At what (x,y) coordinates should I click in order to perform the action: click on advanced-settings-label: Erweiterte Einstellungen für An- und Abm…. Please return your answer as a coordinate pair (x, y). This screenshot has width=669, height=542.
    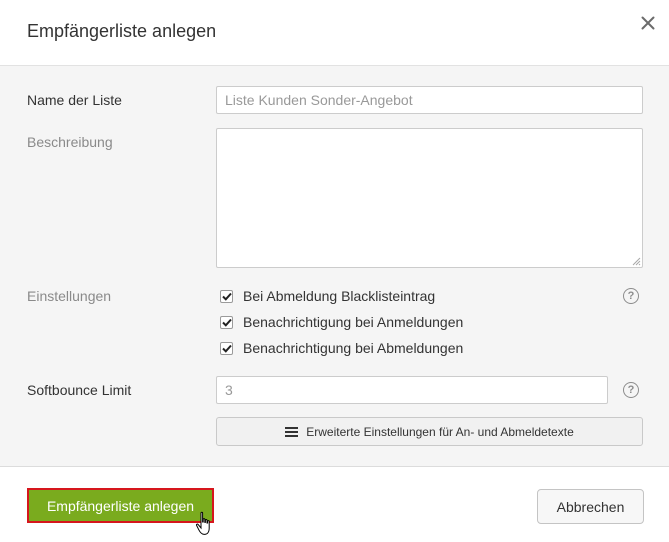
    Looking at the image, I should click on (440, 431).